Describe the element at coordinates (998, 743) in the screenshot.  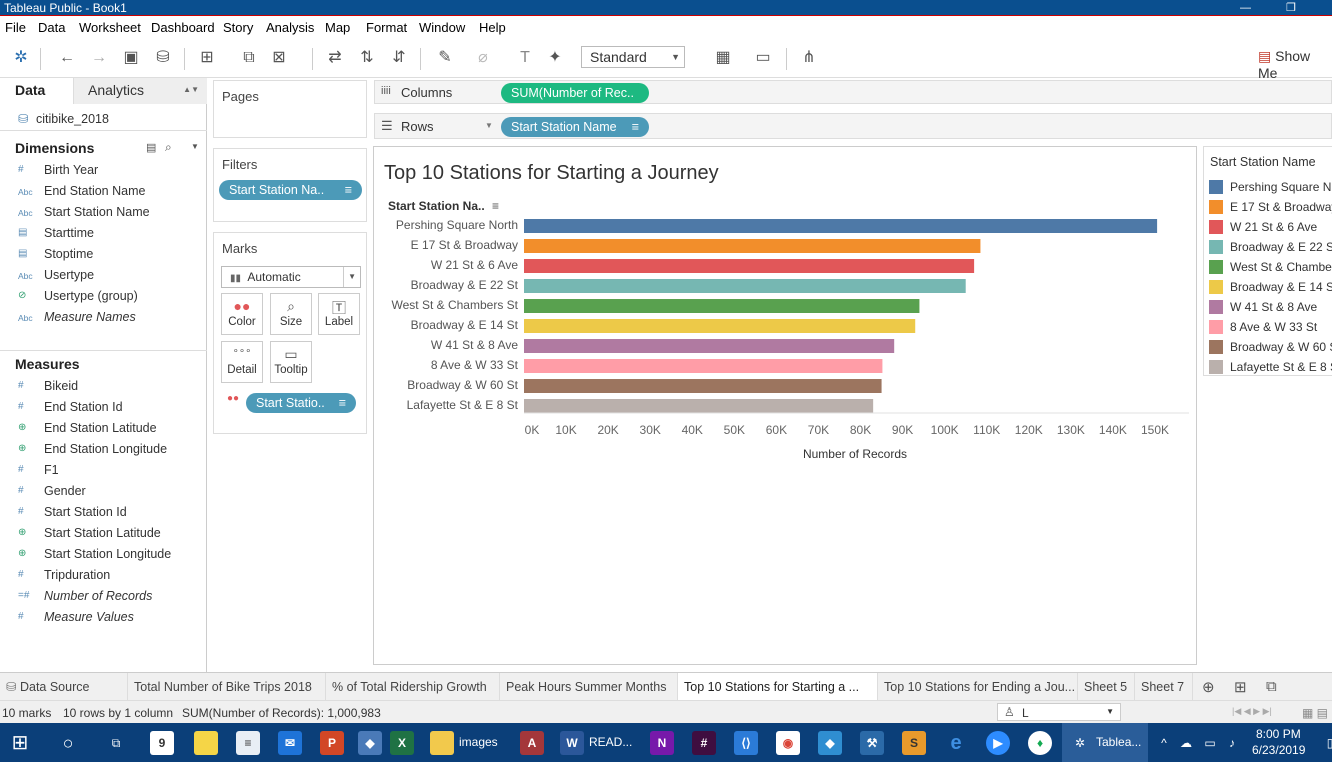
I see `zoom-icon: ▶` at that location.